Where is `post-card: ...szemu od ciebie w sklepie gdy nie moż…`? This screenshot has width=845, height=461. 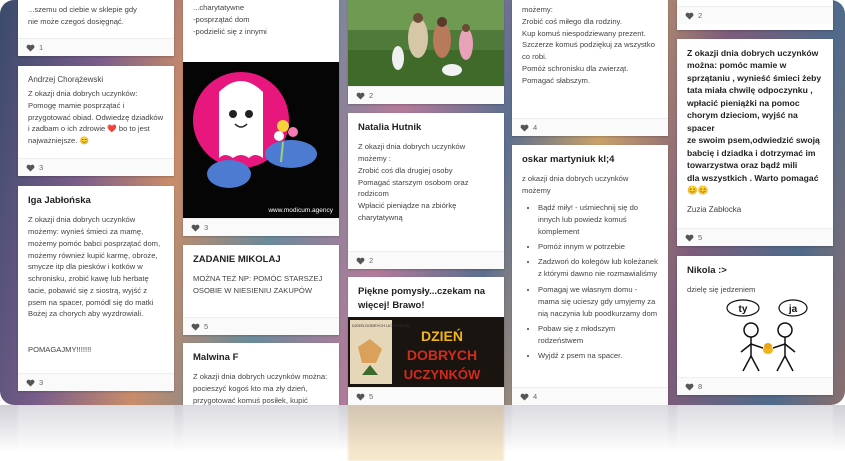 post-card: ...szemu od ciebie w sklepie gdy nie moż… is located at coordinates (96, 28).